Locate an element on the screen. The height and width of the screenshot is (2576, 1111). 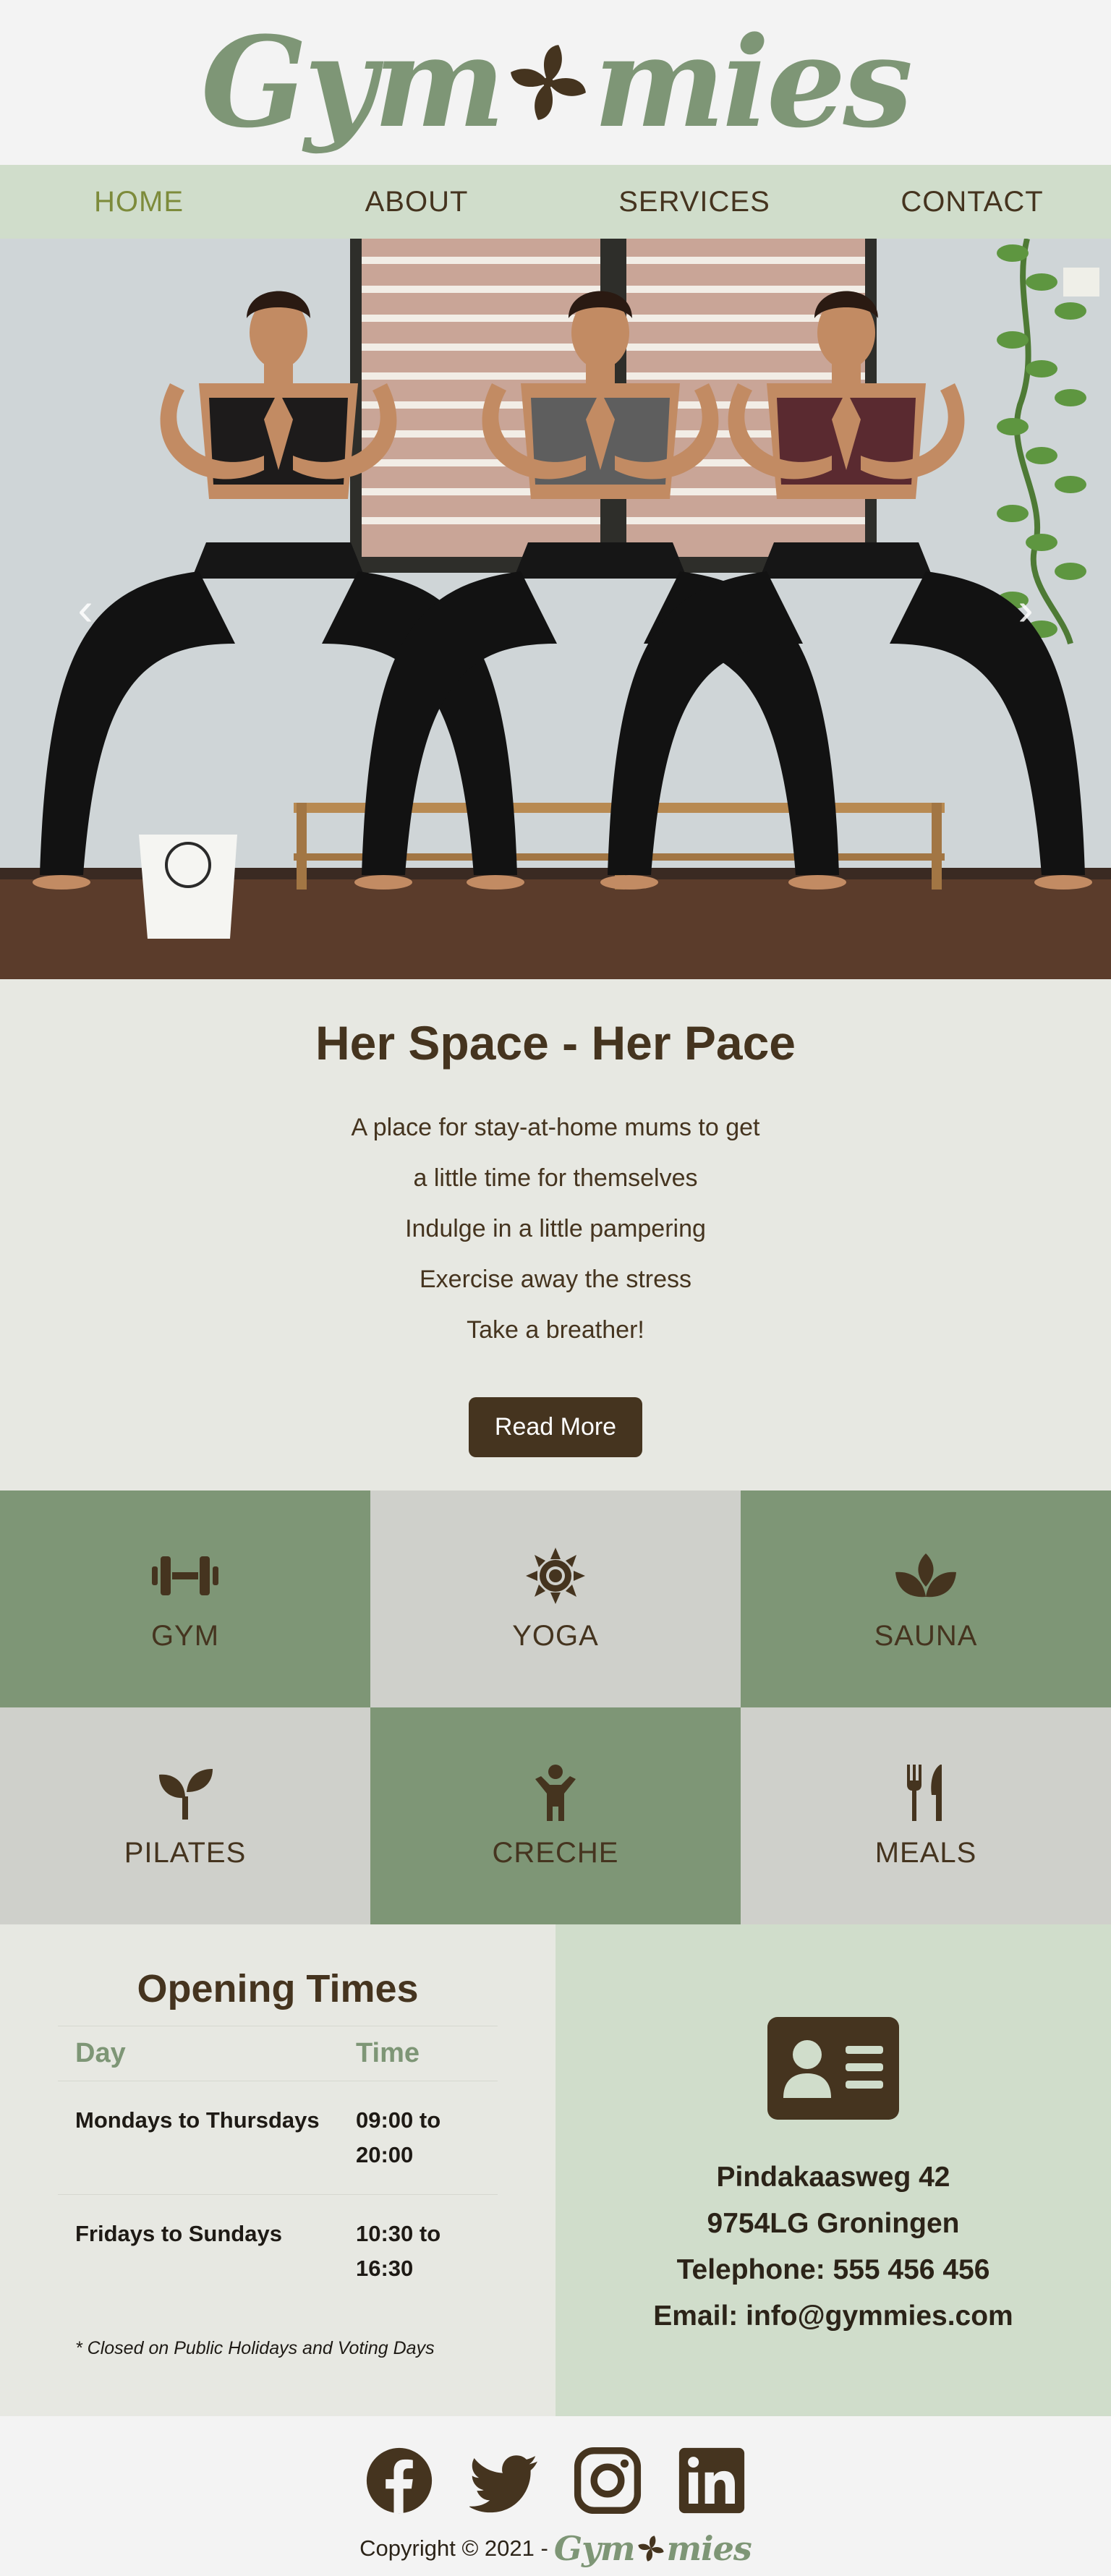
seedling-icon is located at coordinates (186, 1794).